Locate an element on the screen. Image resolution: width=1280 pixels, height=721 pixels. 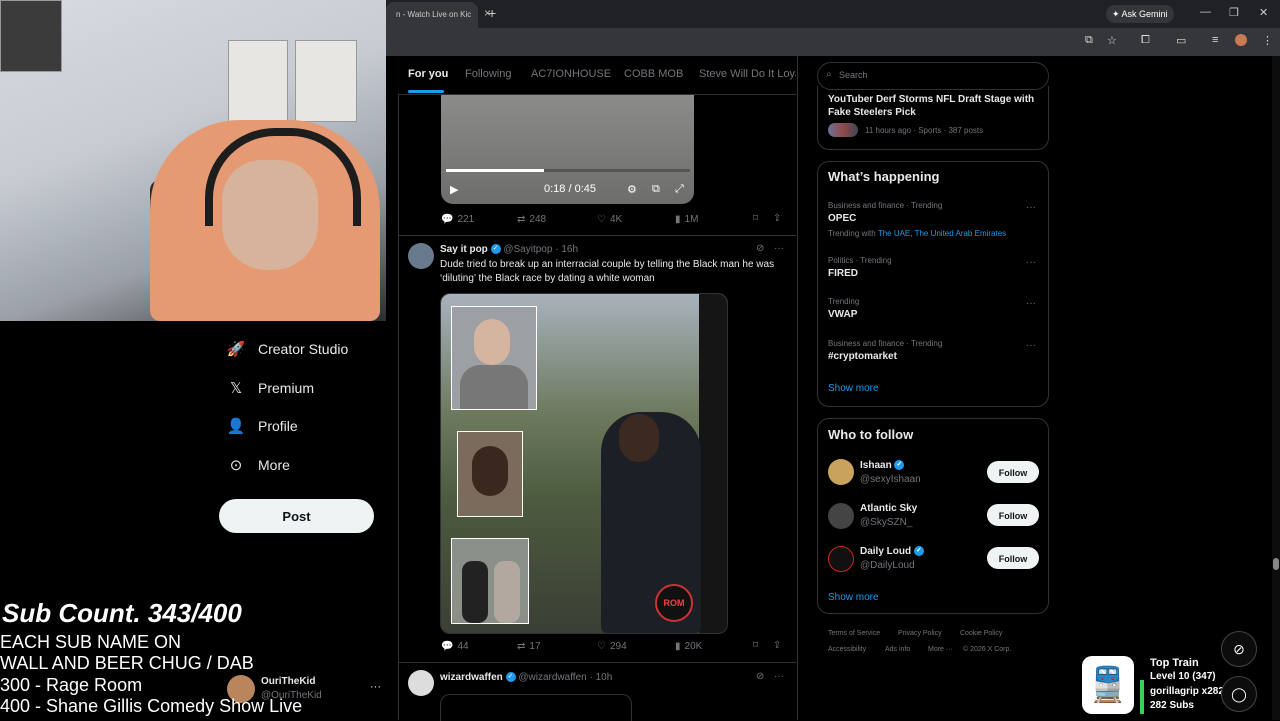
webcam-overlay is located at coordinates (193, 160).